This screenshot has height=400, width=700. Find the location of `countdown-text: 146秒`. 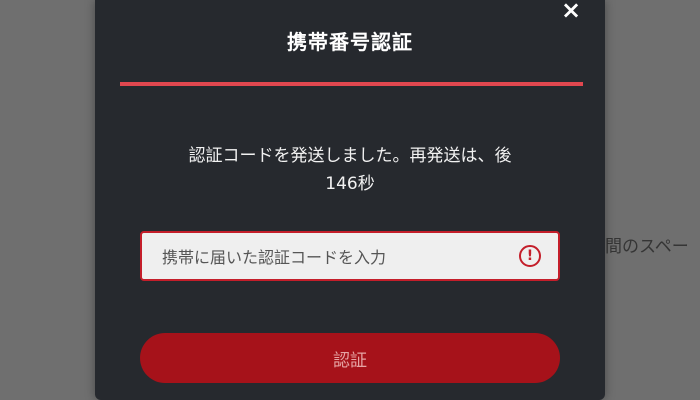

countdown-text: 146秒 is located at coordinates (350, 184).